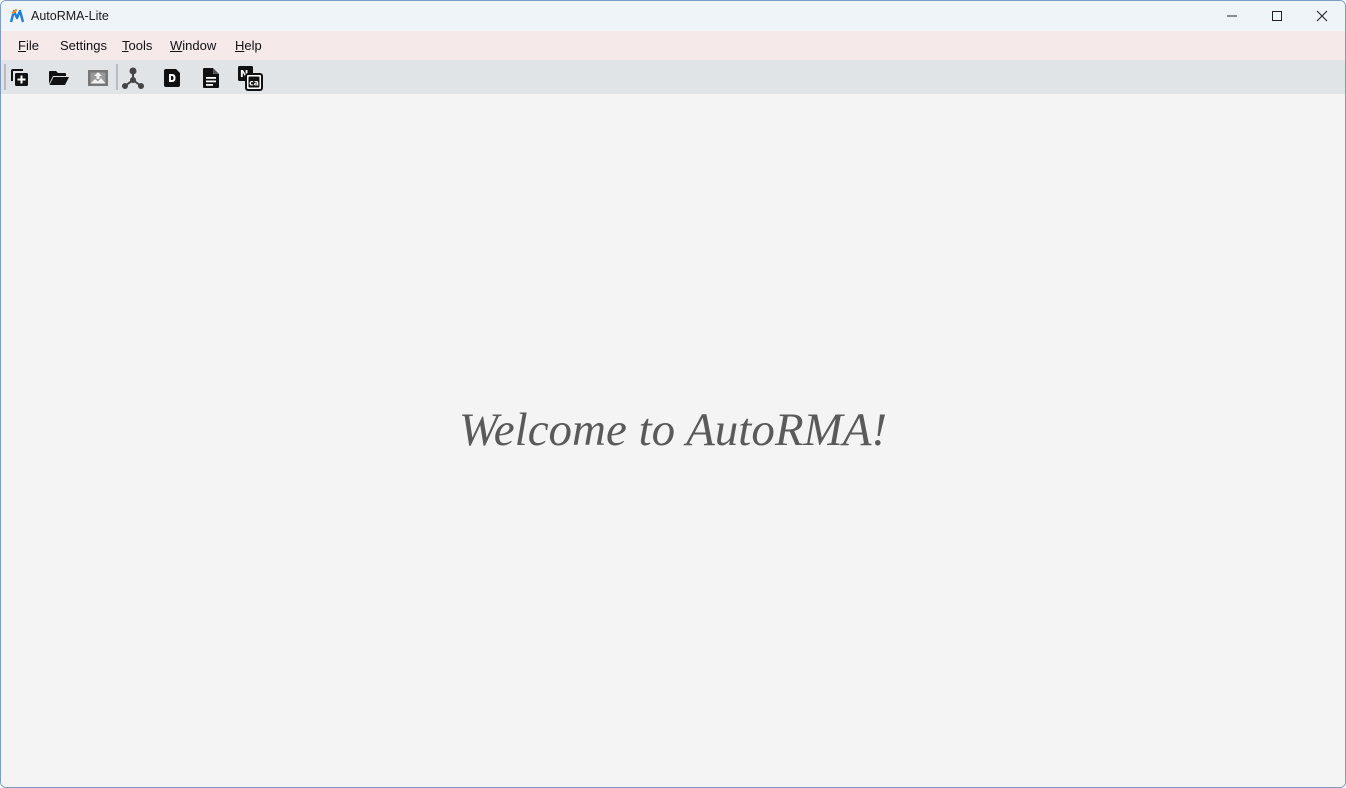 This screenshot has height=788, width=1346. I want to click on menu-settings: Settings, so click(83, 45).